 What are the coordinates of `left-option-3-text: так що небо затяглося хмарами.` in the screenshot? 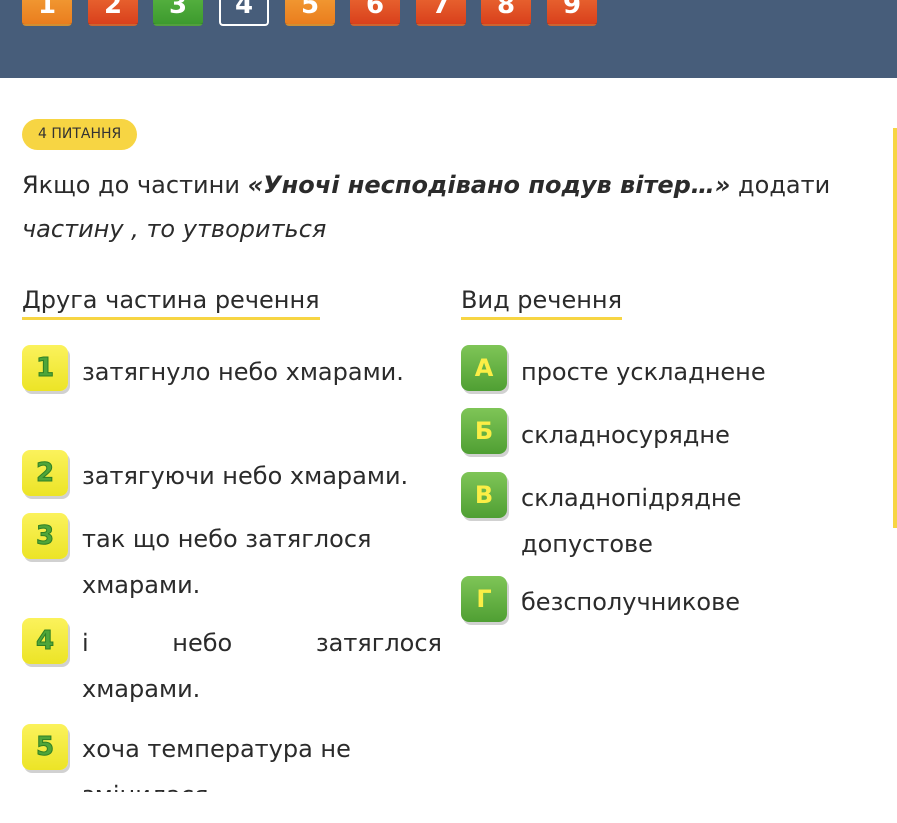 It's located at (226, 562).